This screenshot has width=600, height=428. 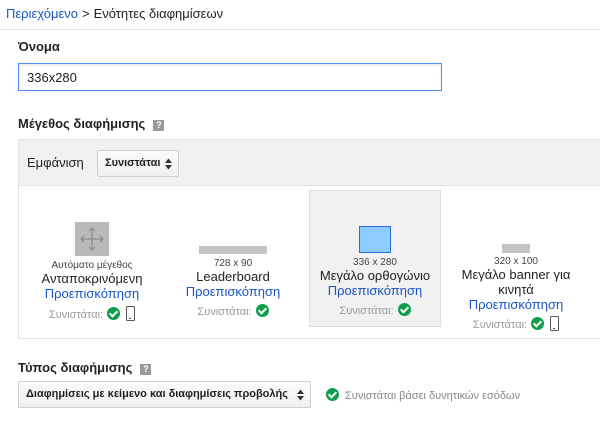 I want to click on ad-size-dimensions: 336 x 280, so click(x=375, y=262).